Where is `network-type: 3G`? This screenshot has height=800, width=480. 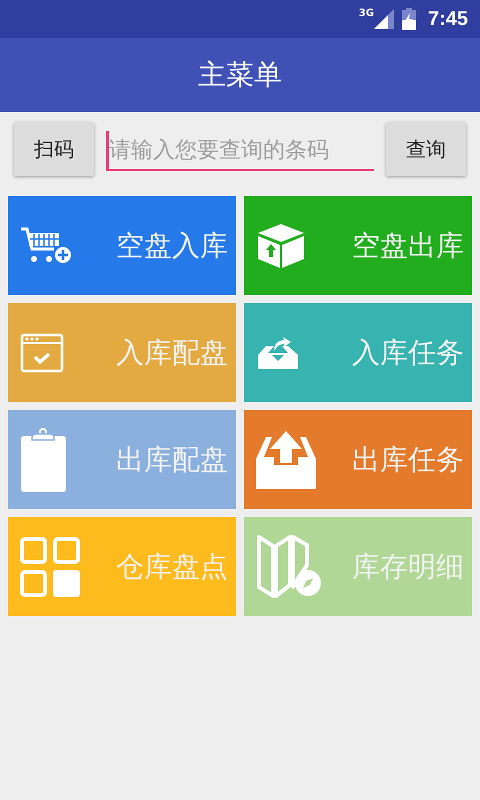
network-type: 3G is located at coordinates (366, 13).